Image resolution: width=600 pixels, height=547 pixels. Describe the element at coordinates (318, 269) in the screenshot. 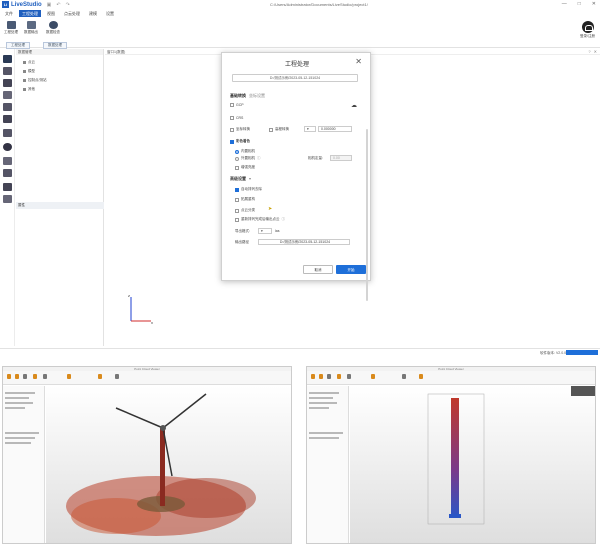

I see `cancel-button: 取消` at that location.